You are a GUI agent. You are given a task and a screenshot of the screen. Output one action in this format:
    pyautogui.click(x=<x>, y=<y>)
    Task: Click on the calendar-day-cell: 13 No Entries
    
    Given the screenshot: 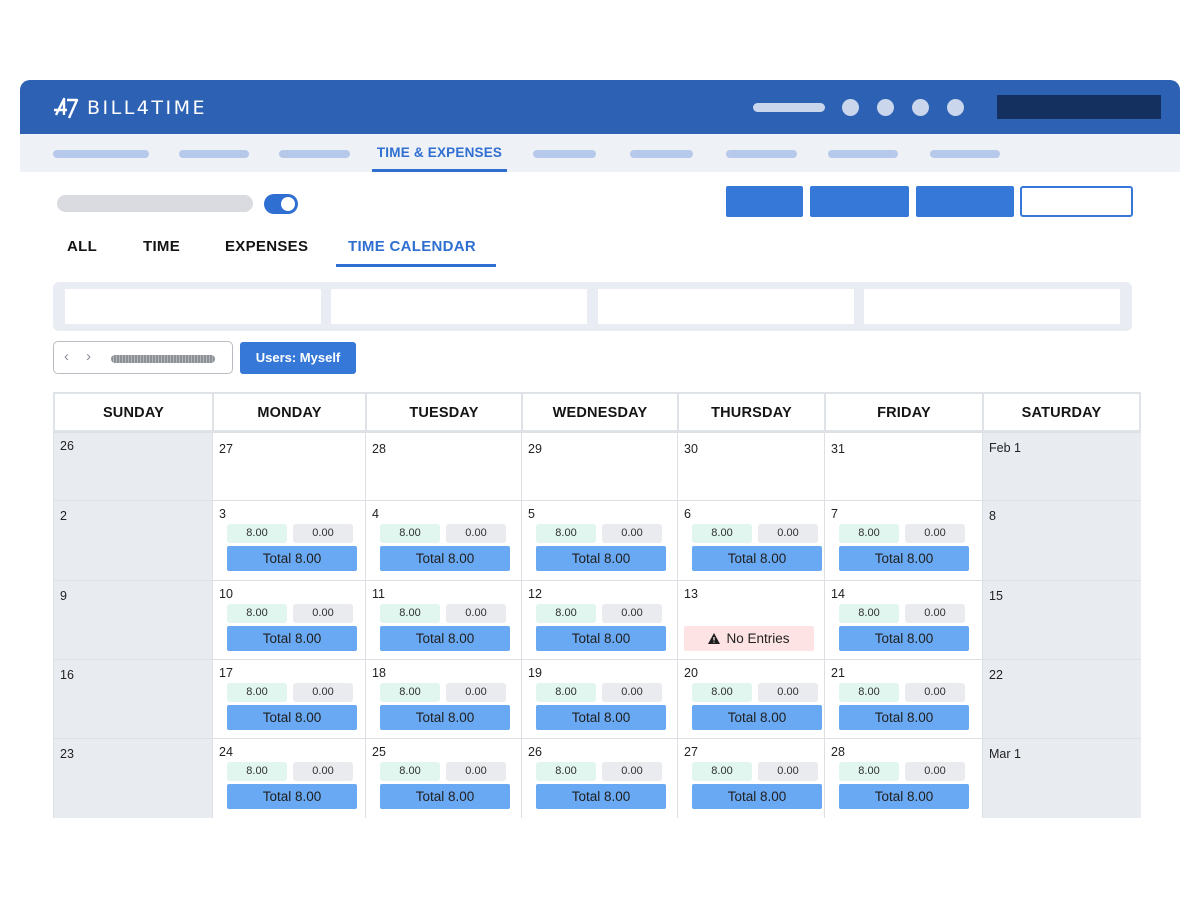 What is the action you would take?
    pyautogui.click(x=750, y=619)
    